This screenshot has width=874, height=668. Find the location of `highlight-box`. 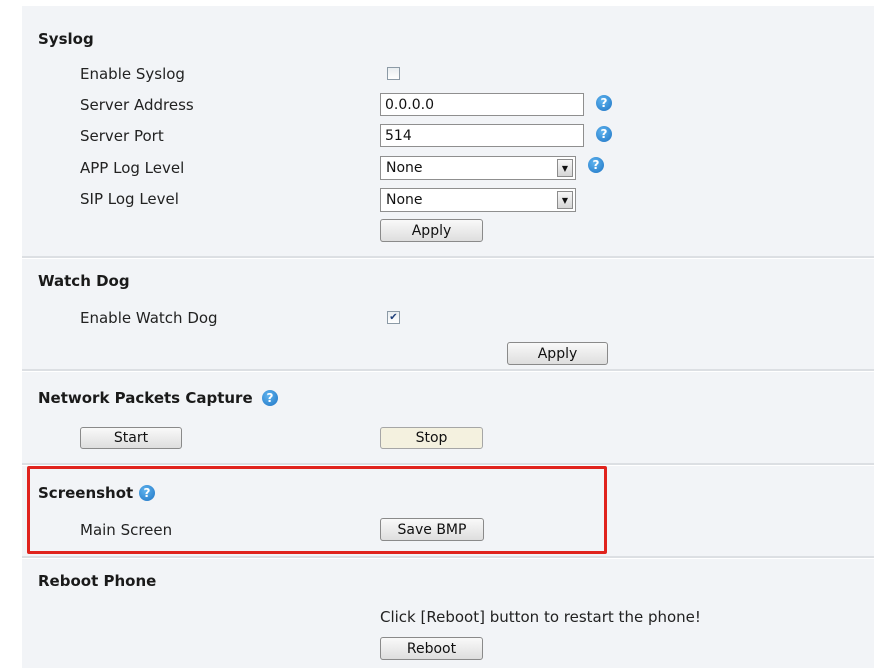

highlight-box is located at coordinates (317, 510).